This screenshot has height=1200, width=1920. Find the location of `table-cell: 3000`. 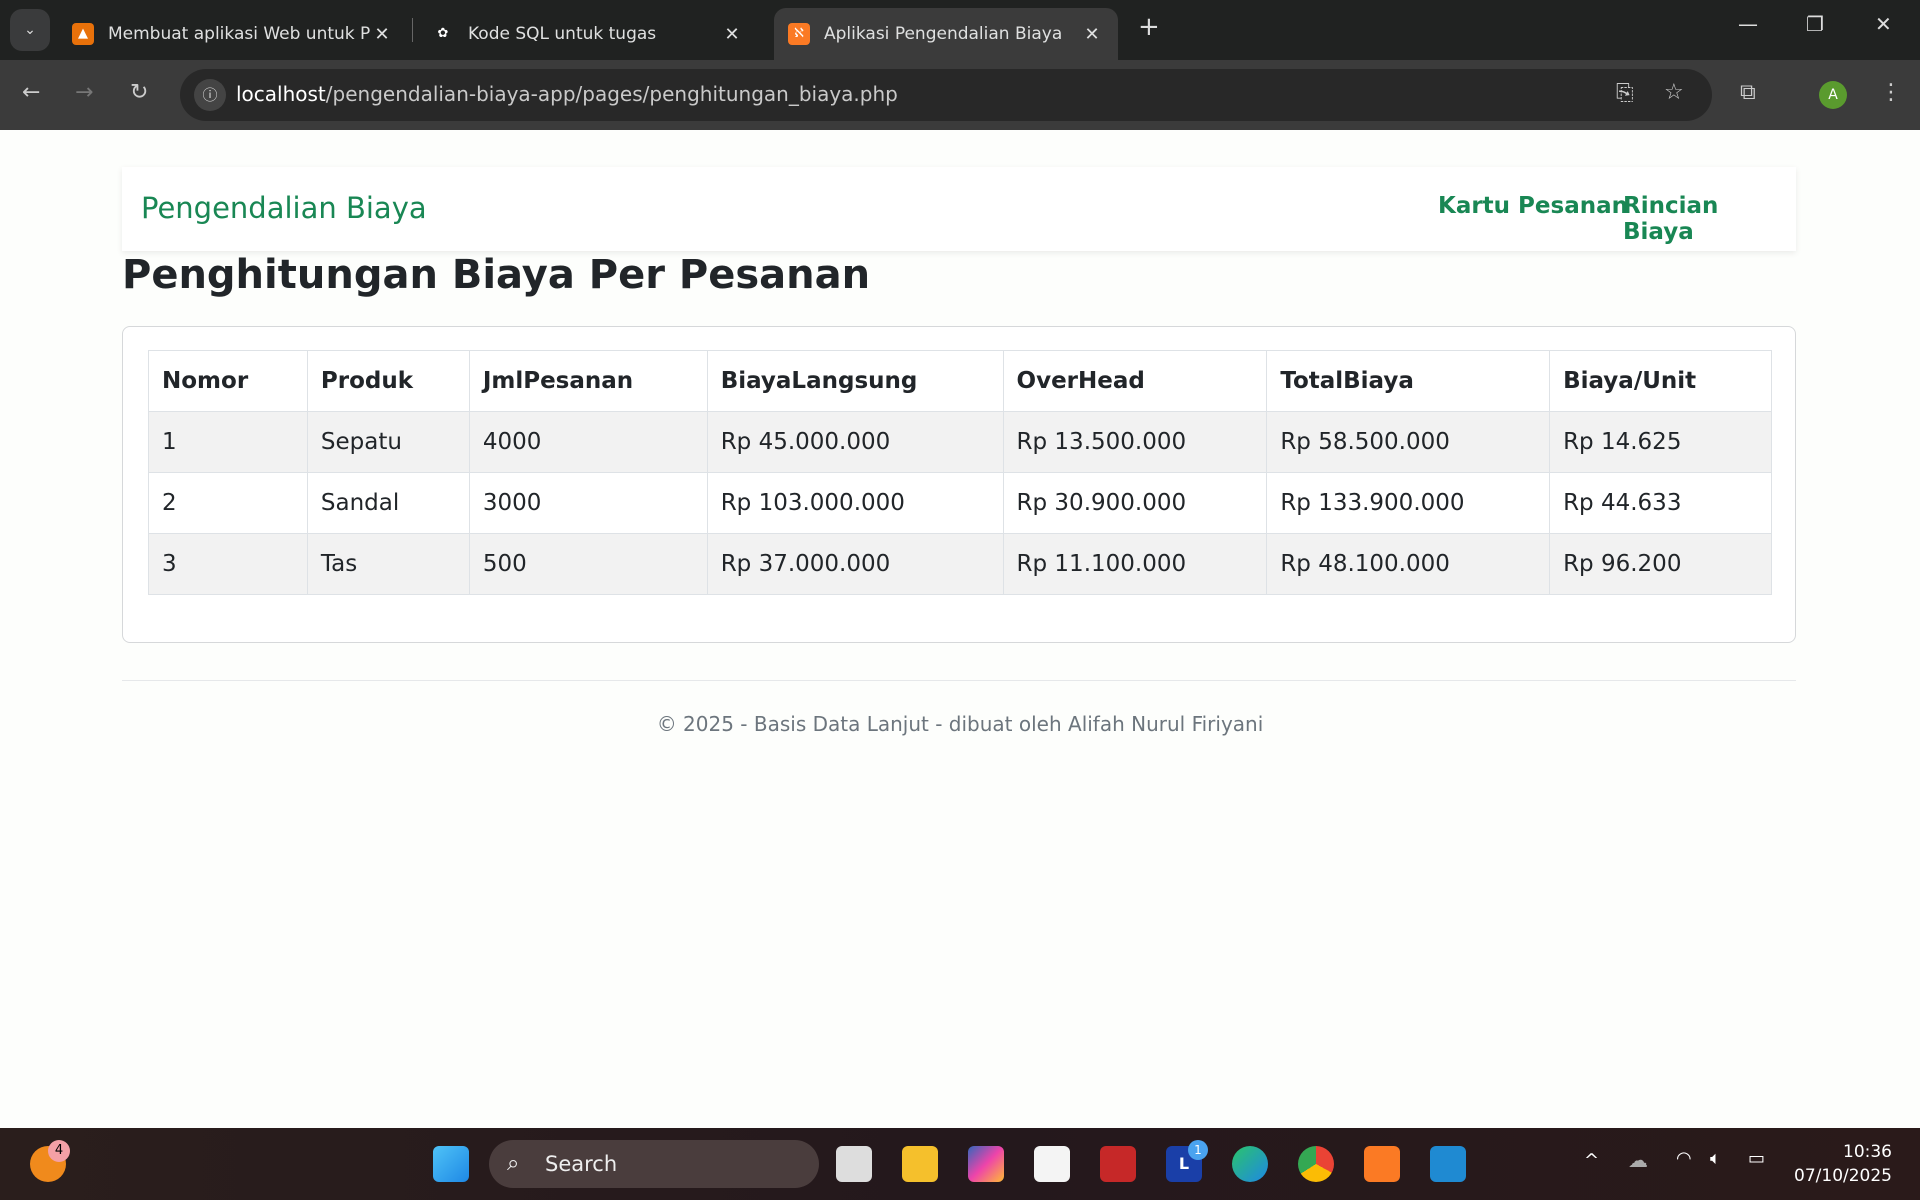

table-cell: 3000 is located at coordinates (588, 503).